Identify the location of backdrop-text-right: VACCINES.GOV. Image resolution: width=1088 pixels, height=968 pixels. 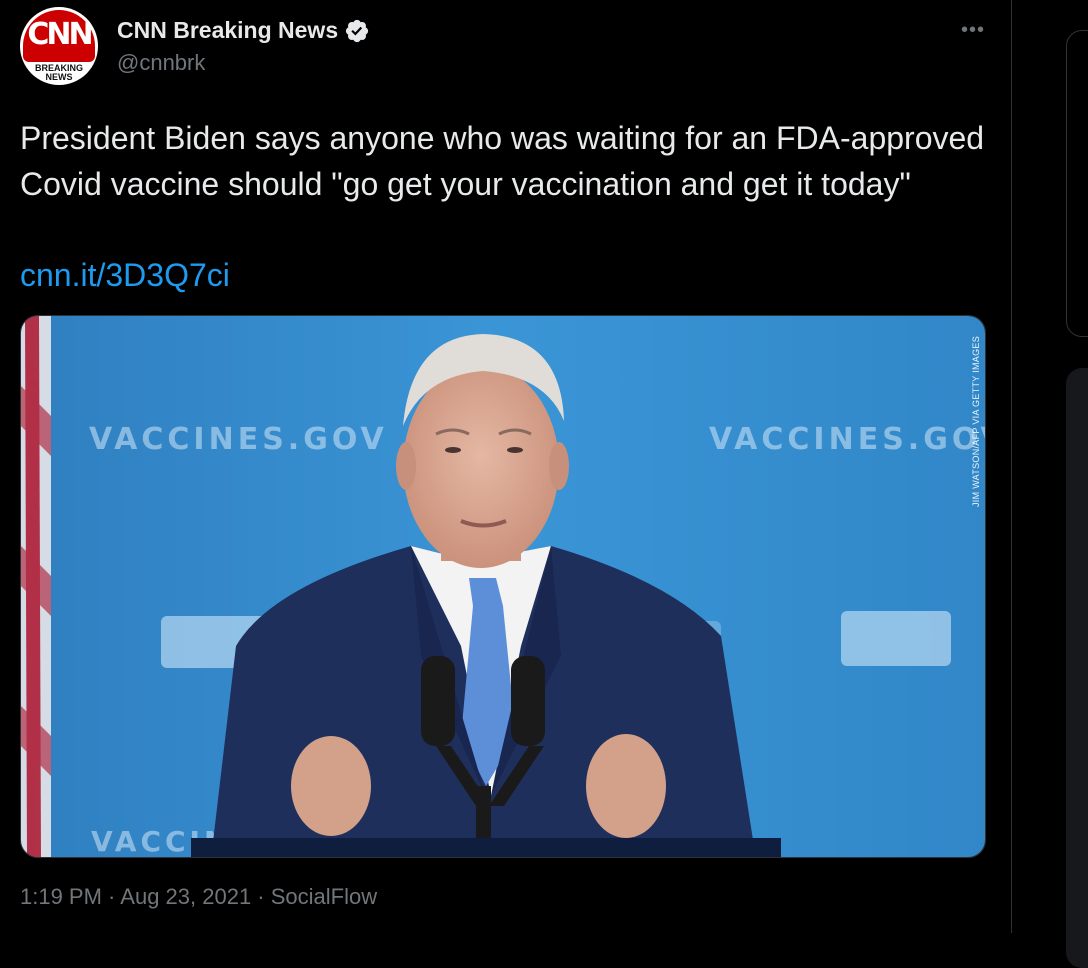
(847, 439).